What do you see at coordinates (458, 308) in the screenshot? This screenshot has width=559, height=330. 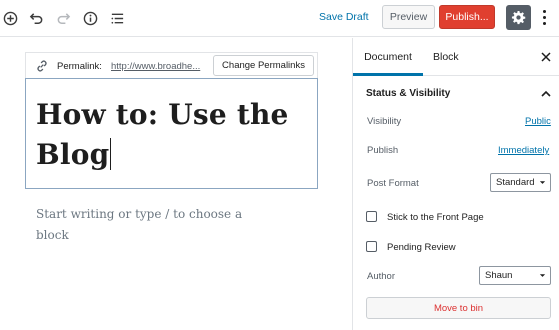 I see `move-to-bin-button: Move to bin` at bounding box center [458, 308].